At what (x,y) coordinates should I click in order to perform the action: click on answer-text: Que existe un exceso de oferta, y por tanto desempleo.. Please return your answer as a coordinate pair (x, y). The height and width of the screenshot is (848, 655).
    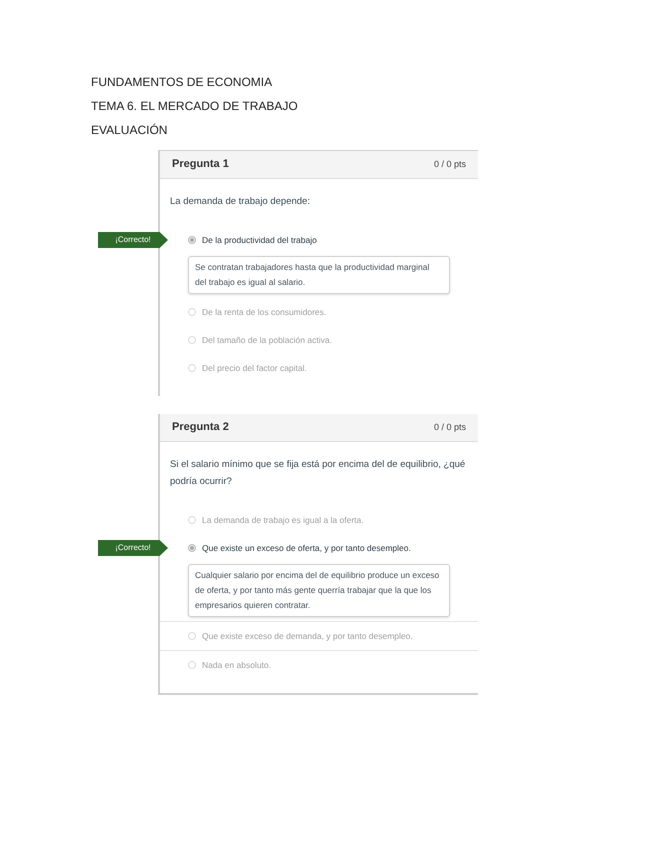
    Looking at the image, I should click on (306, 548).